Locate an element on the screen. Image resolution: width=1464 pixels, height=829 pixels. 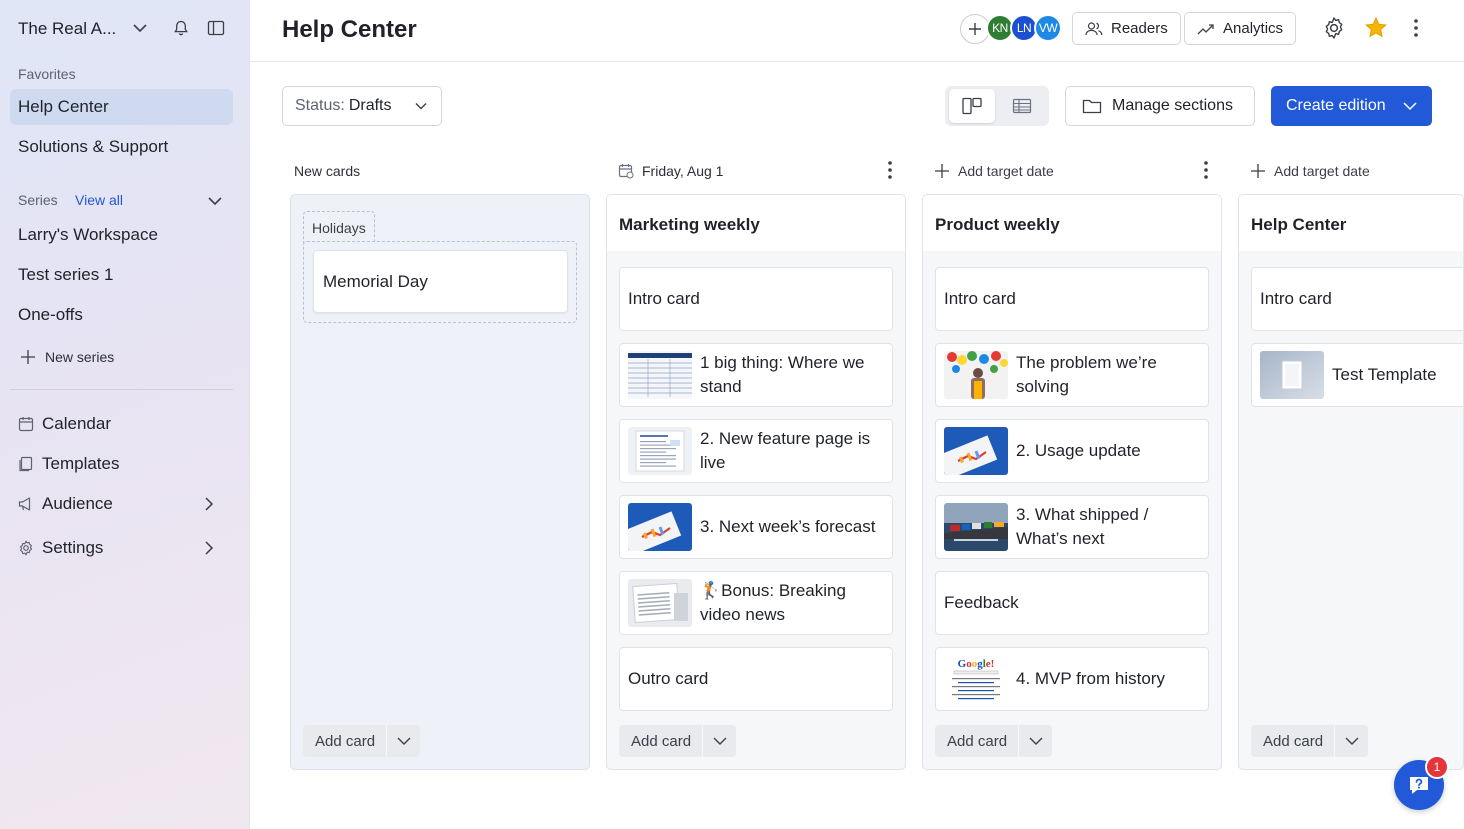
table-view-button is located at coordinates (1022, 106).